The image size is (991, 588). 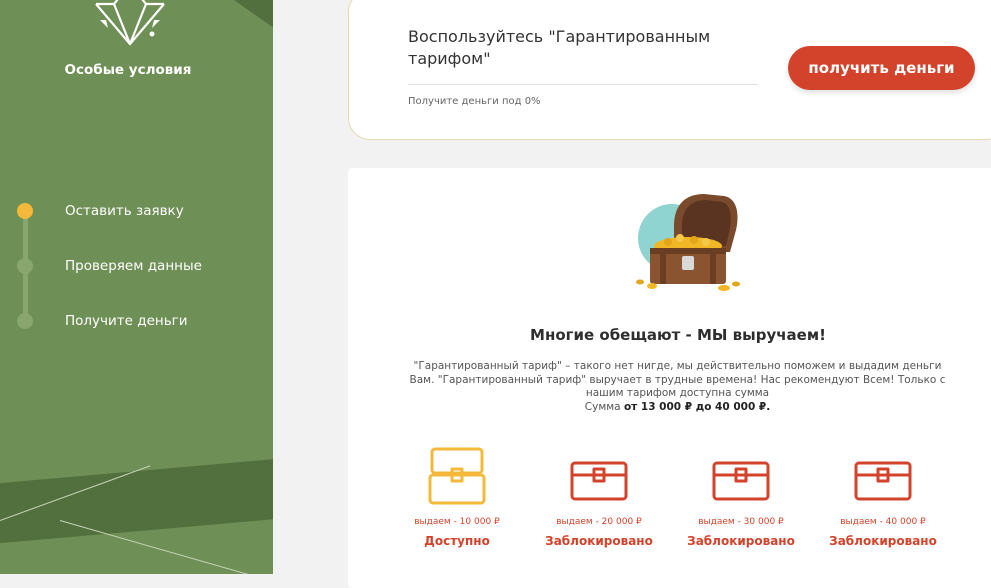 I want to click on tier-card: выдаем - 10 000 ₽ Доступно, so click(x=457, y=496).